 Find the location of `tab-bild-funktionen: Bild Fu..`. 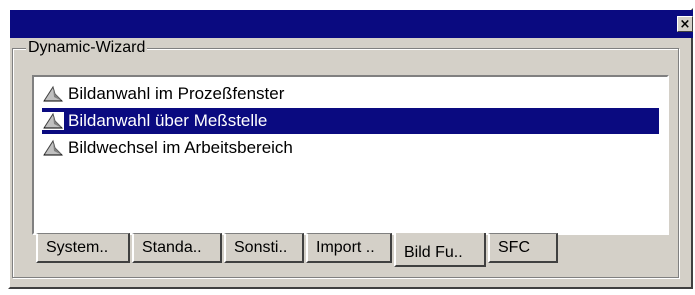

tab-bild-funktionen: Bild Fu.. is located at coordinates (440, 250).